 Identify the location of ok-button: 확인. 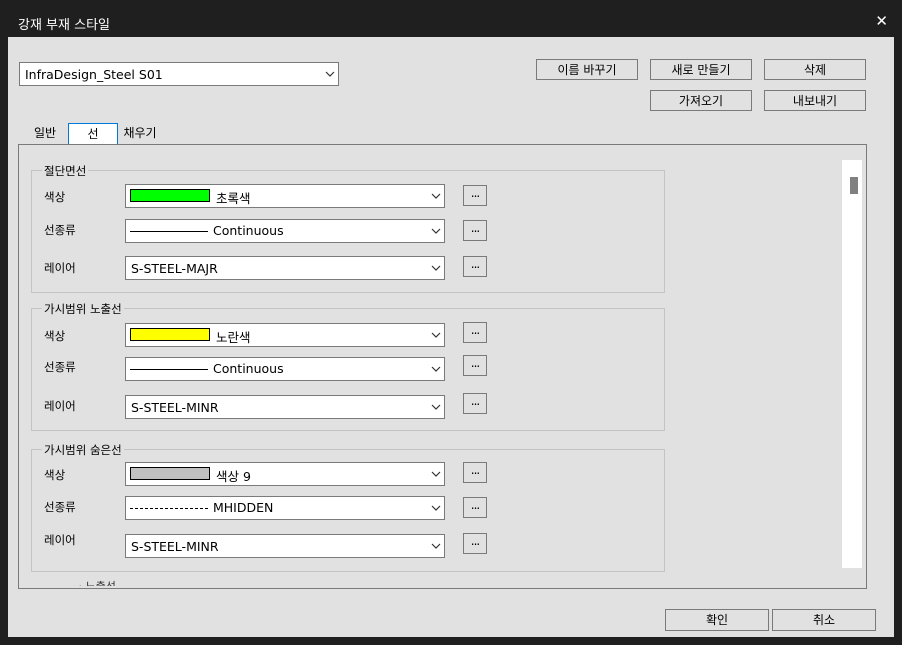
(717, 620).